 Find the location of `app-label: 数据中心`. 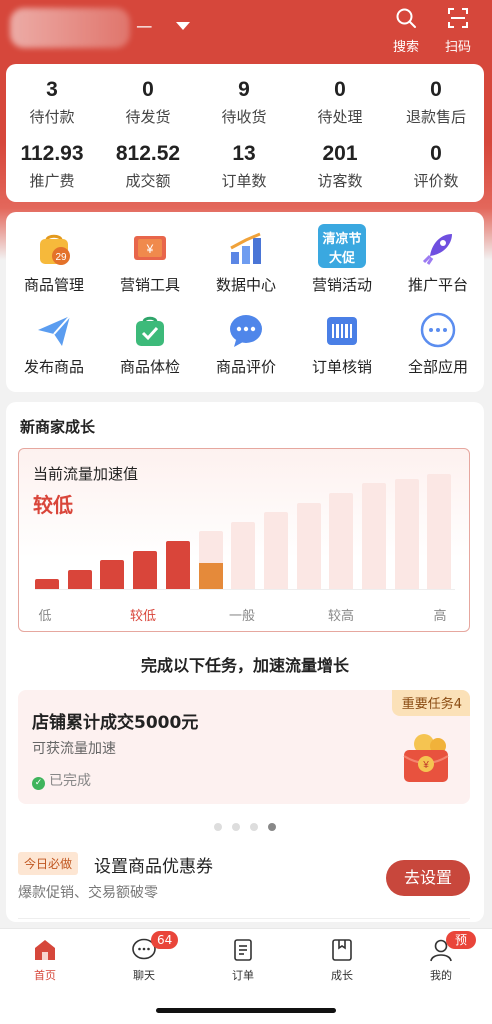

app-label: 数据中心 is located at coordinates (245, 285).